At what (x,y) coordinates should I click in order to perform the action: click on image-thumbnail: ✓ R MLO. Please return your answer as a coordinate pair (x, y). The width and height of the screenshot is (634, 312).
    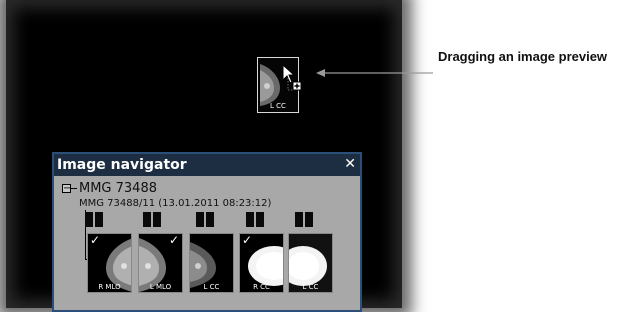
    Looking at the image, I should click on (109, 263).